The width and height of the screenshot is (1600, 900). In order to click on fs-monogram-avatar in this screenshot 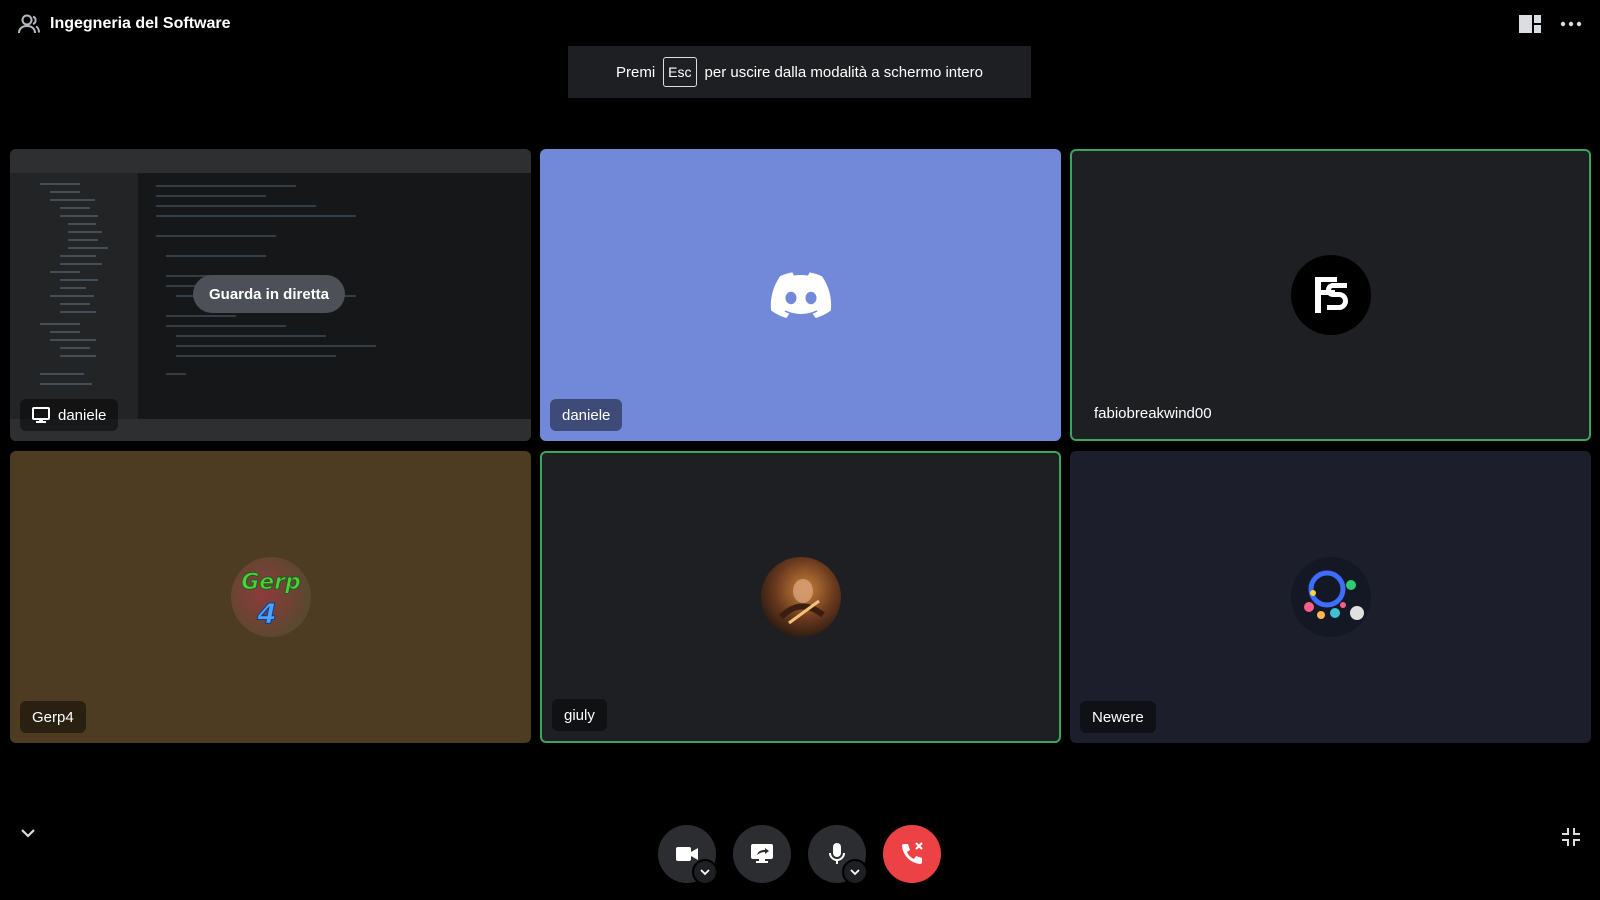, I will do `click(1330, 295)`.